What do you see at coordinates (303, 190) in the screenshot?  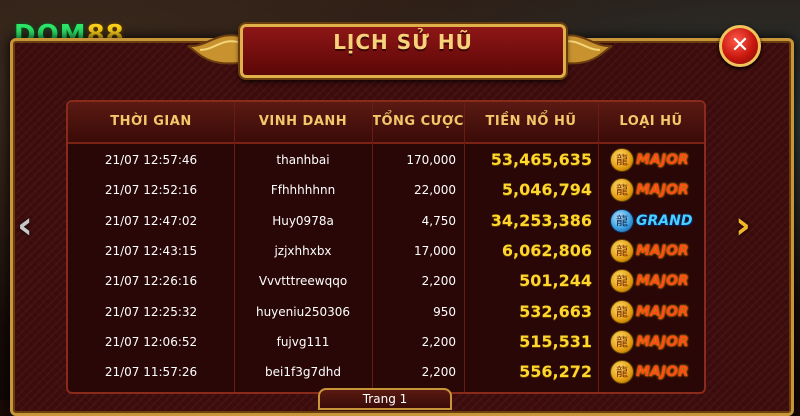 I see `cell-player: Ffhhhhhnn` at bounding box center [303, 190].